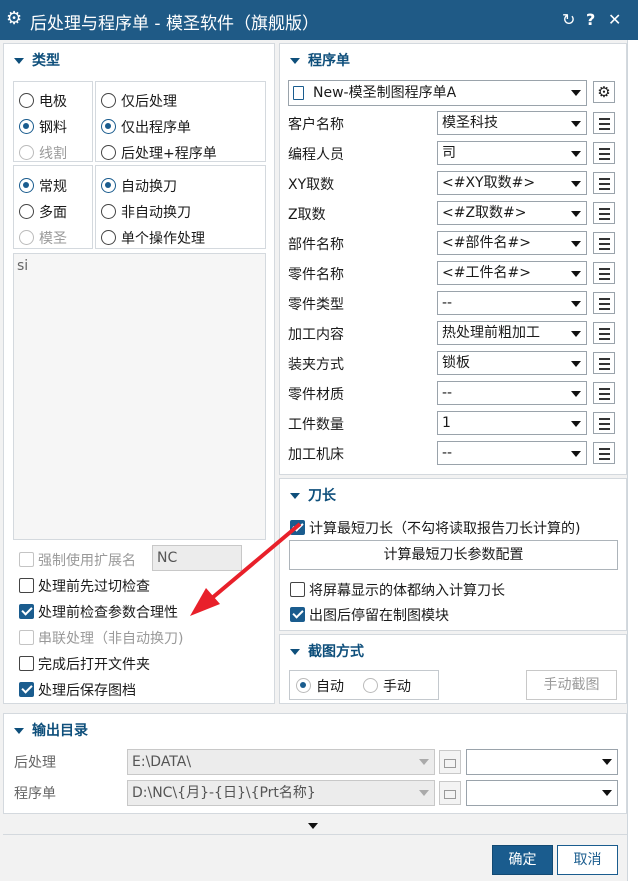 The width and height of the screenshot is (638, 881). What do you see at coordinates (370, 685) in the screenshot?
I see `manual-radio-dot` at bounding box center [370, 685].